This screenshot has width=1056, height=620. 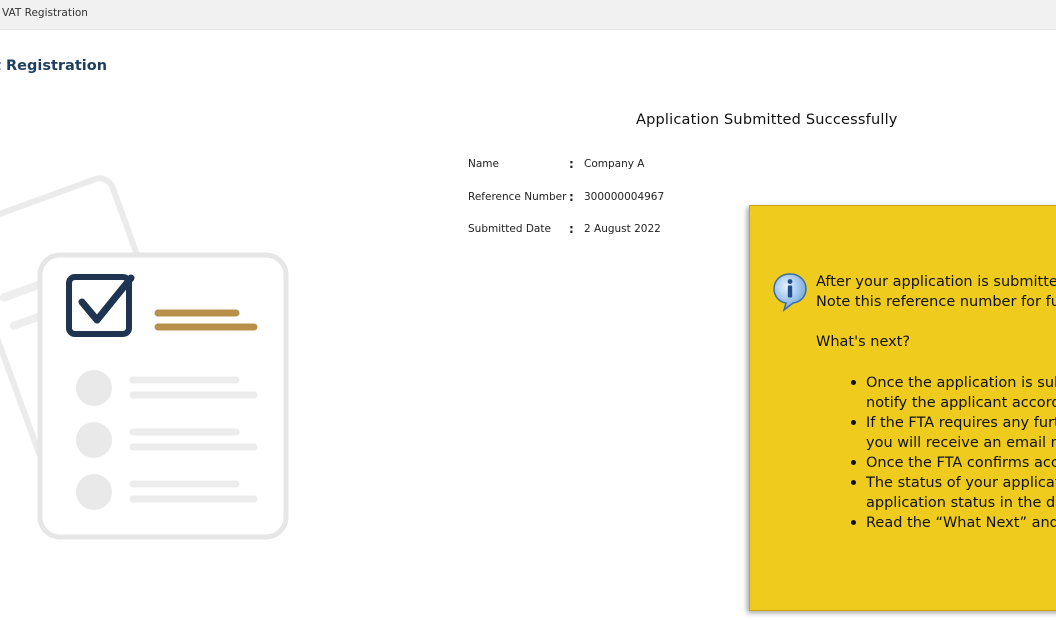 I want to click on detail-label: Submitted Date, so click(x=509, y=229).